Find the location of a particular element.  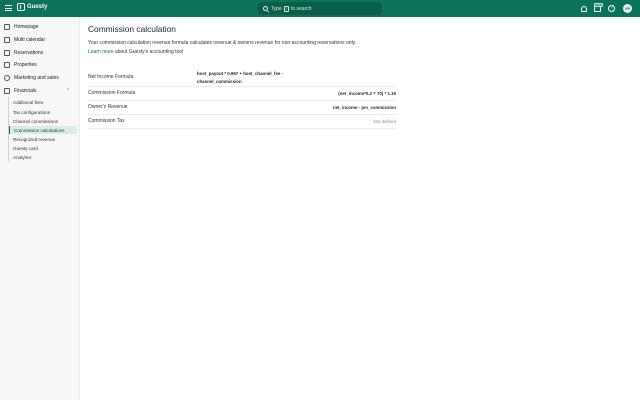

properties-icon is located at coordinates (7, 65).